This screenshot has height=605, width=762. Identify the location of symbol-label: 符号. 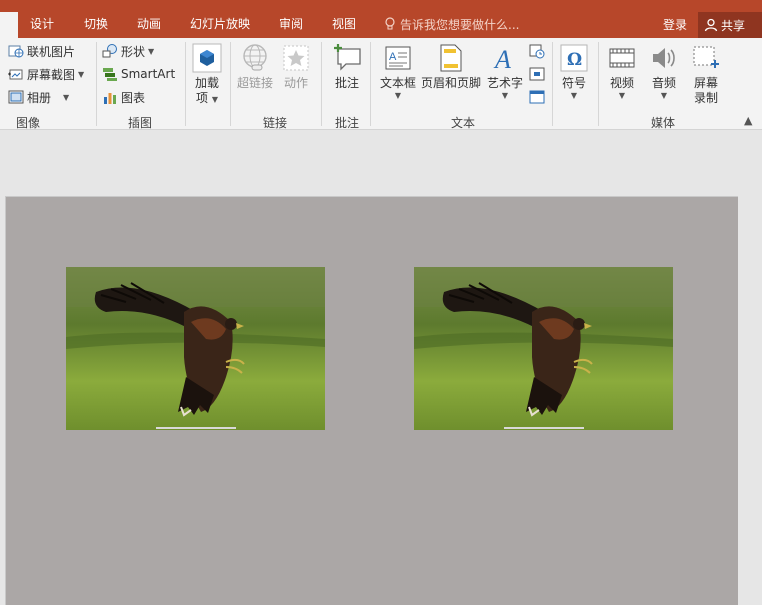
(573, 83).